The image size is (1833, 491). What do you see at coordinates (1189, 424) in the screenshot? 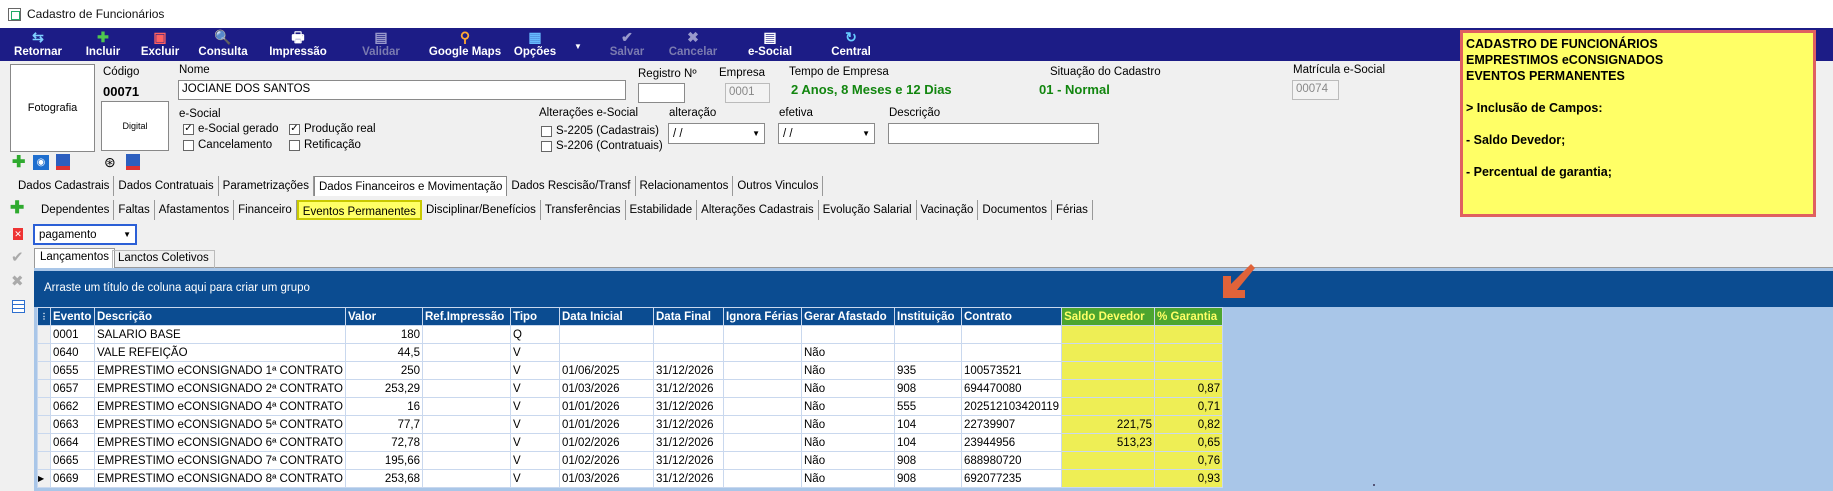
I see `grid-cell: 0,82` at bounding box center [1189, 424].